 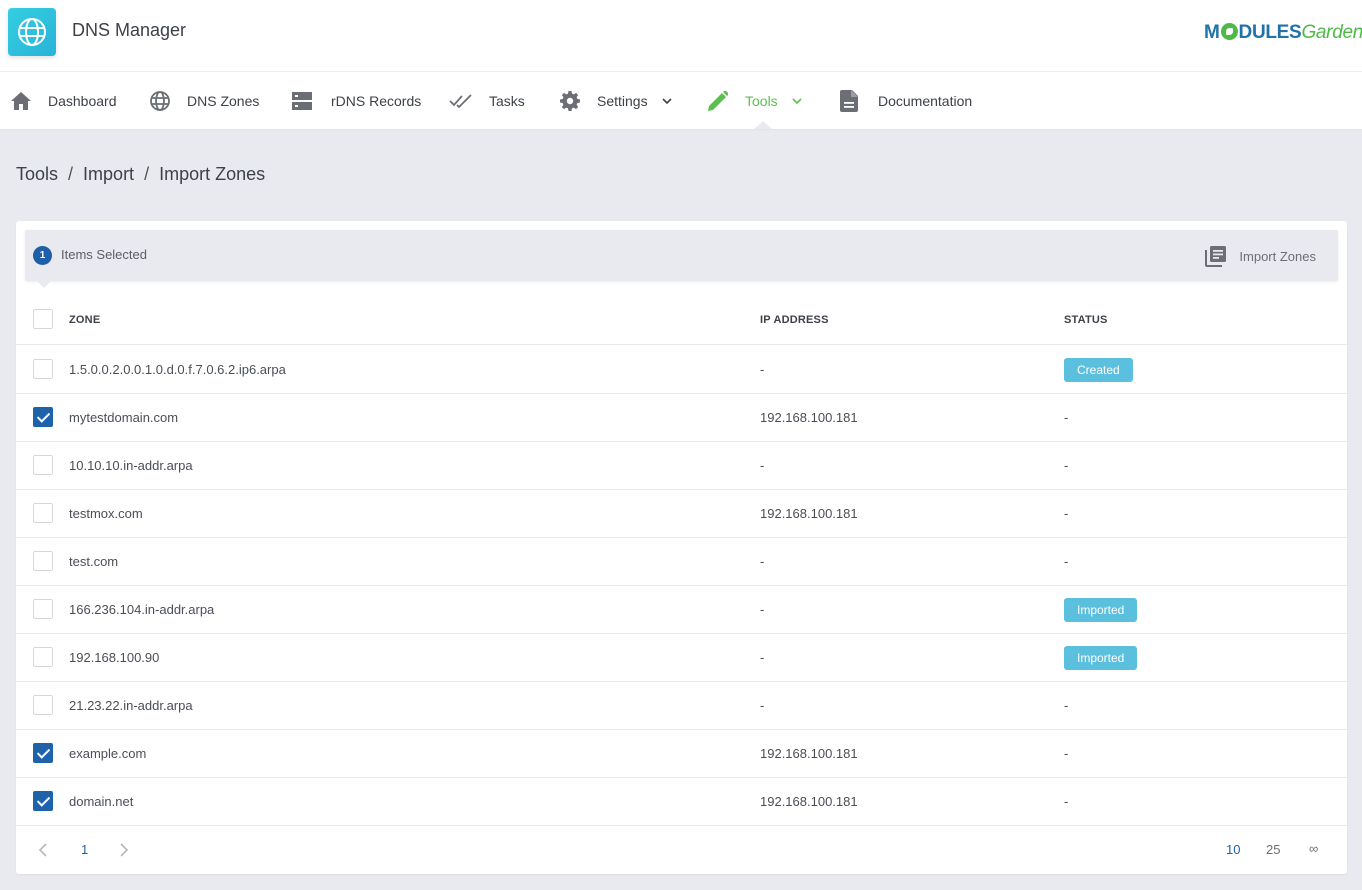 What do you see at coordinates (106, 513) in the screenshot?
I see `zone-cell: testmox.com` at bounding box center [106, 513].